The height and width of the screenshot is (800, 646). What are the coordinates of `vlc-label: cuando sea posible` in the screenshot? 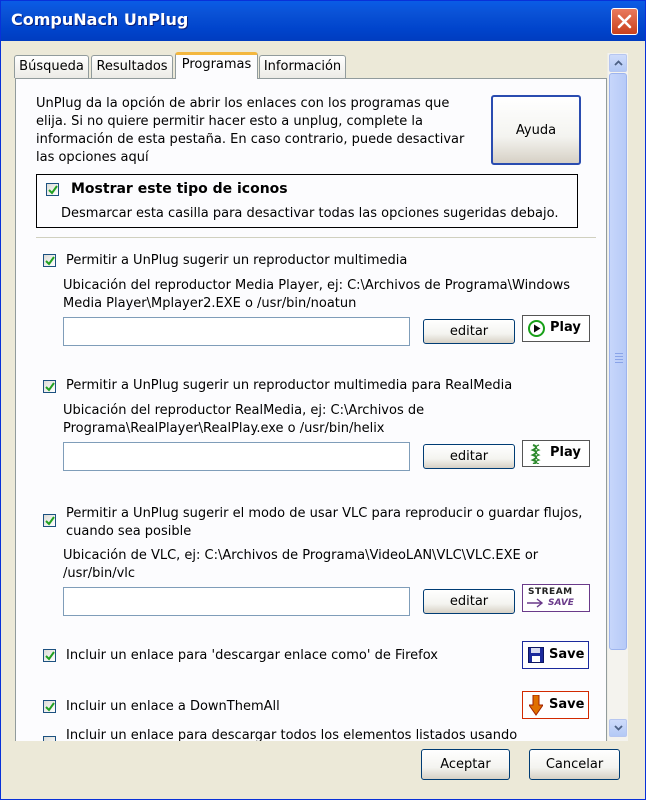 It's located at (129, 531).